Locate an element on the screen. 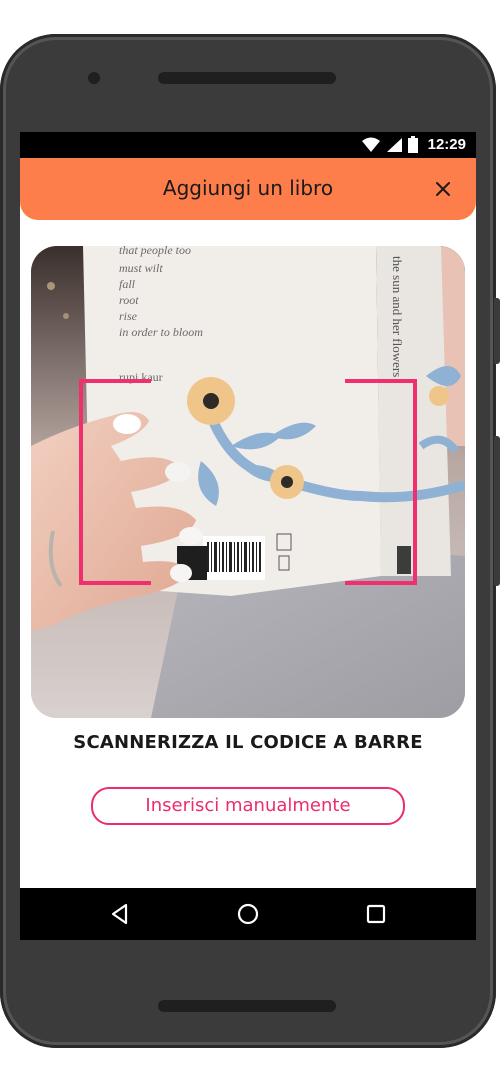 The height and width of the screenshot is (1083, 500). page-title: Aggiungi un libro is located at coordinates (248, 188).